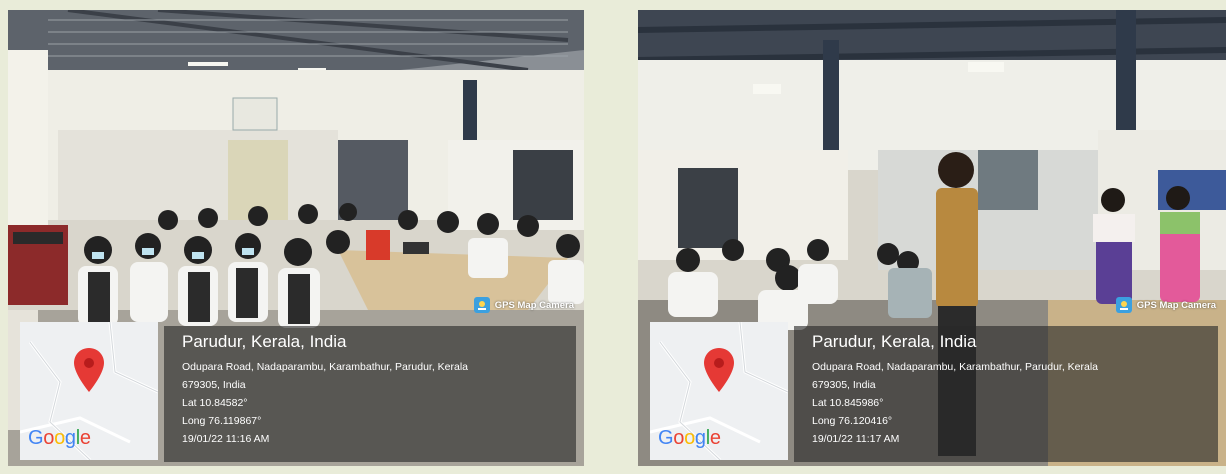 The width and height of the screenshot is (1226, 474). I want to click on longitude: Long 76.120416°, so click(852, 421).